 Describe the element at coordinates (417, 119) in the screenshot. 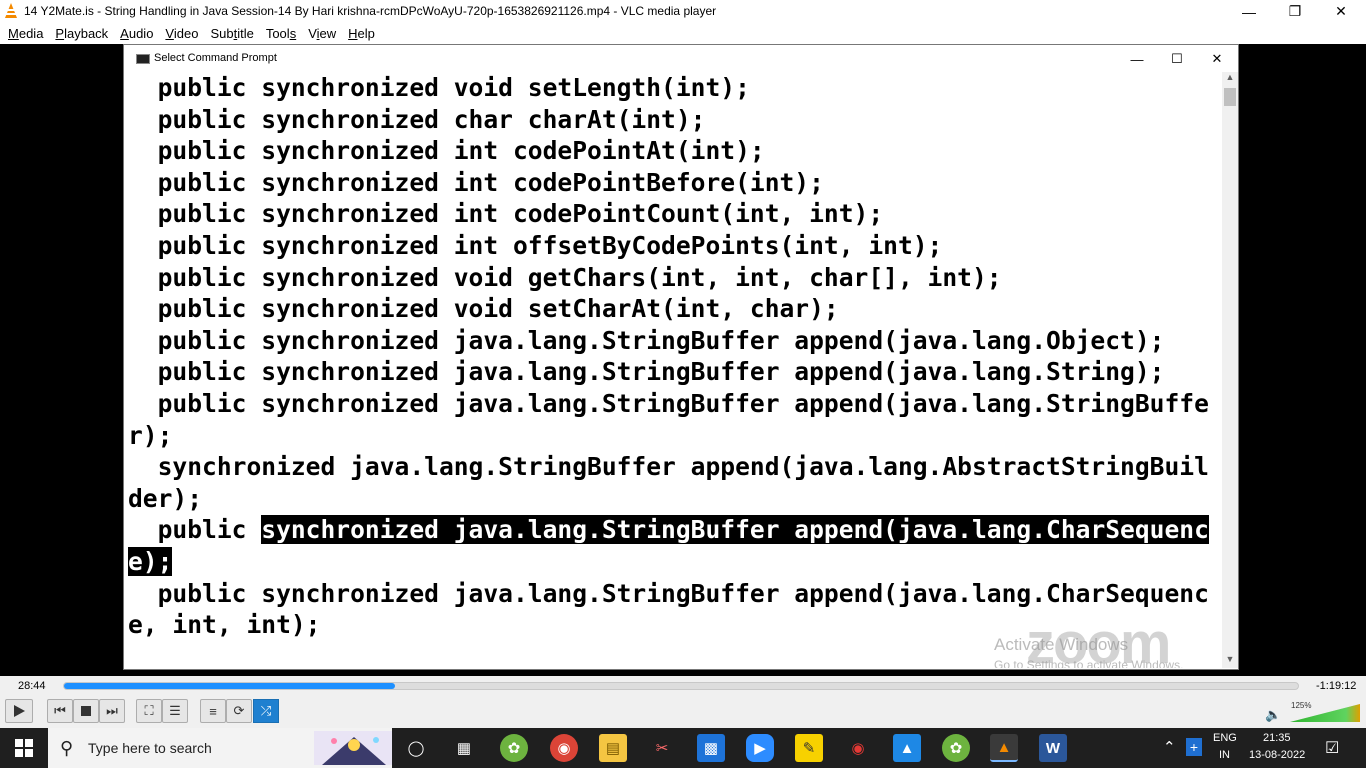

I see `output-line: public synchronized char charAt(int);` at that location.